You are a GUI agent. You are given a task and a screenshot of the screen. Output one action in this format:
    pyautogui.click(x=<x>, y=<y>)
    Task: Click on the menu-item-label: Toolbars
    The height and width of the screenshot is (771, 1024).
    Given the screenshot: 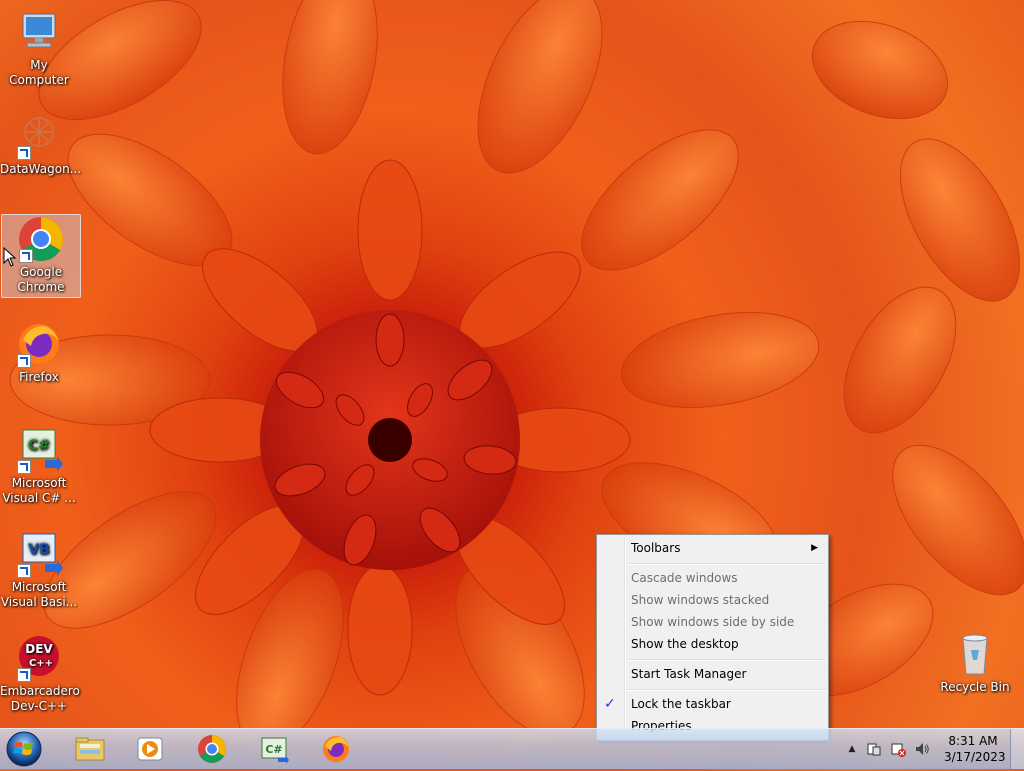 What is the action you would take?
    pyautogui.click(x=656, y=548)
    